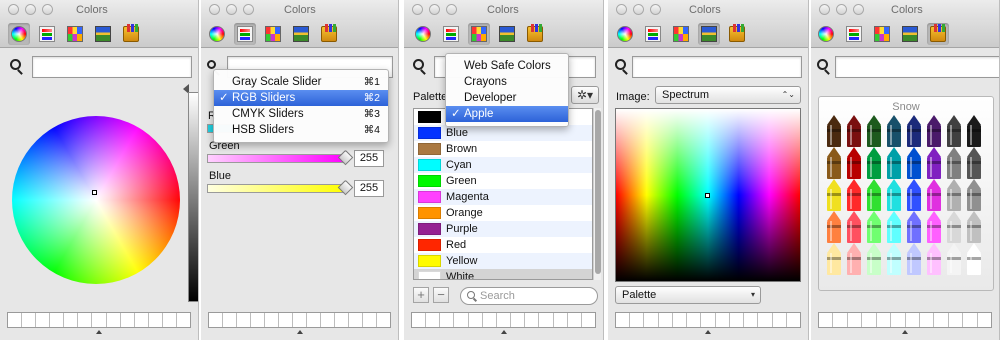  What do you see at coordinates (345, 187) in the screenshot?
I see `blue-slider-thumb` at bounding box center [345, 187].